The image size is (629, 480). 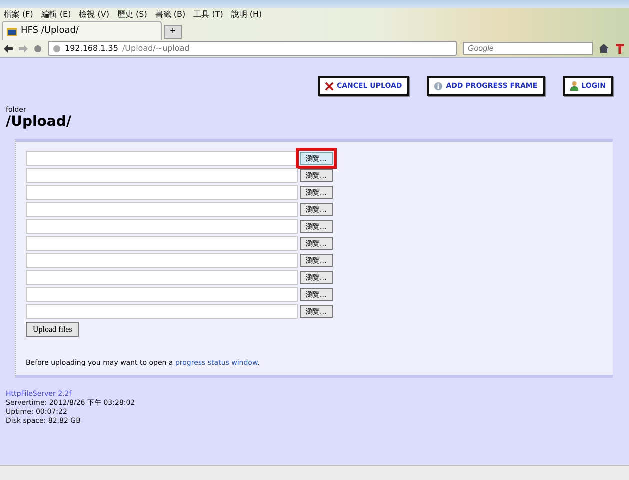 What do you see at coordinates (82, 30) in the screenshot?
I see `browser-tab: HFS /Upload/` at bounding box center [82, 30].